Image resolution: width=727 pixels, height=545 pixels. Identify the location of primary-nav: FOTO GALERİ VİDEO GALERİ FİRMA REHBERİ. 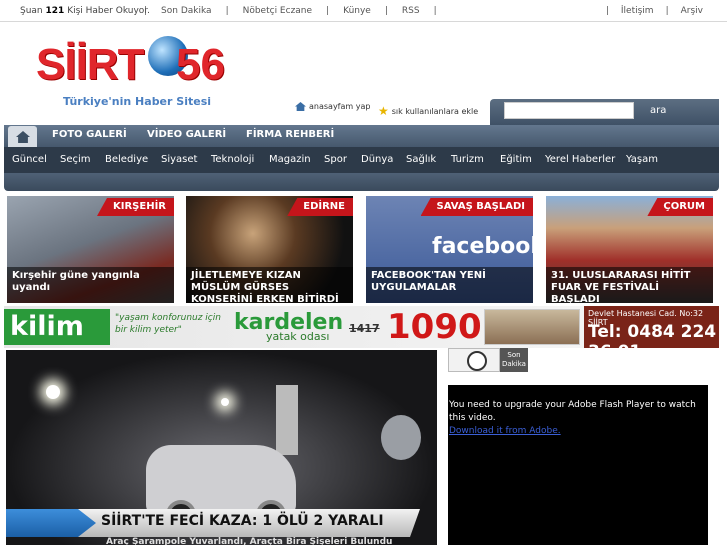
(361, 136).